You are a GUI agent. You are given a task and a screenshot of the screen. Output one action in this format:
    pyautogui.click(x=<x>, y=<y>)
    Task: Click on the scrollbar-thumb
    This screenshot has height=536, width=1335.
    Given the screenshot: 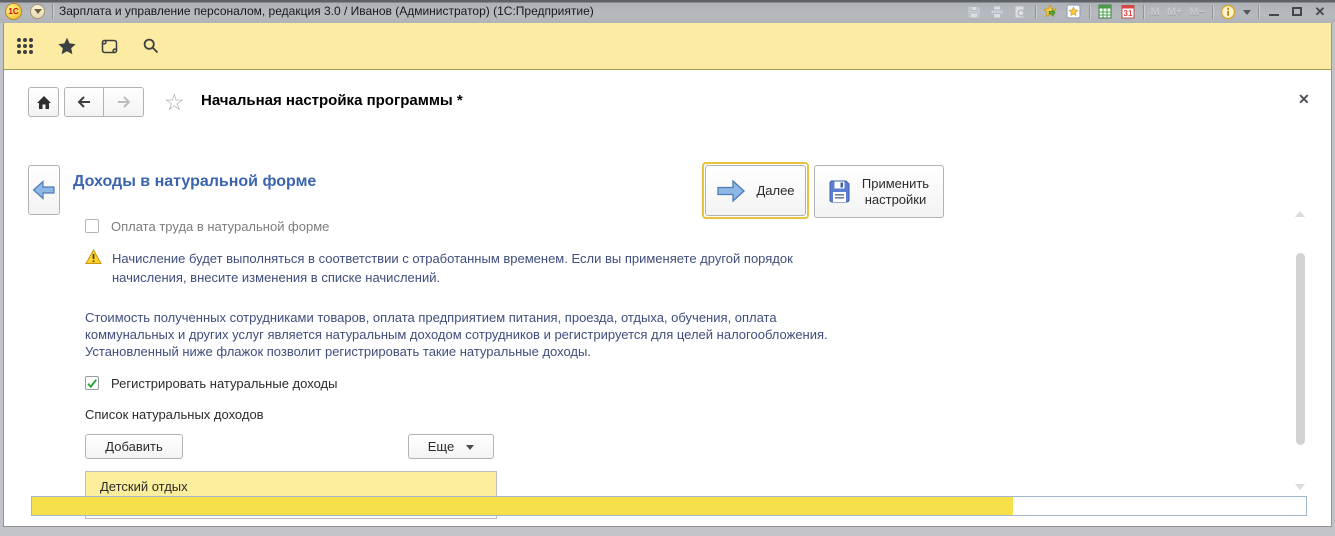 What is the action you would take?
    pyautogui.click(x=1300, y=349)
    